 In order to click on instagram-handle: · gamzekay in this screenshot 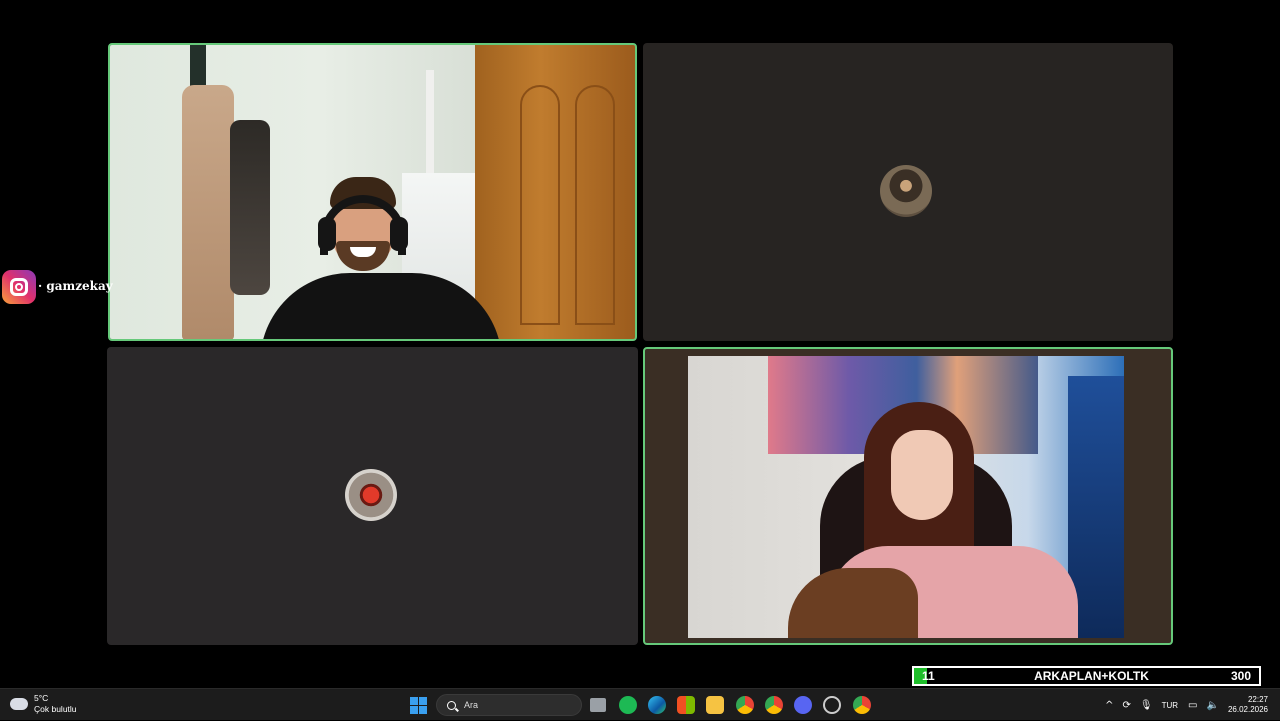, I will do `click(75, 286)`.